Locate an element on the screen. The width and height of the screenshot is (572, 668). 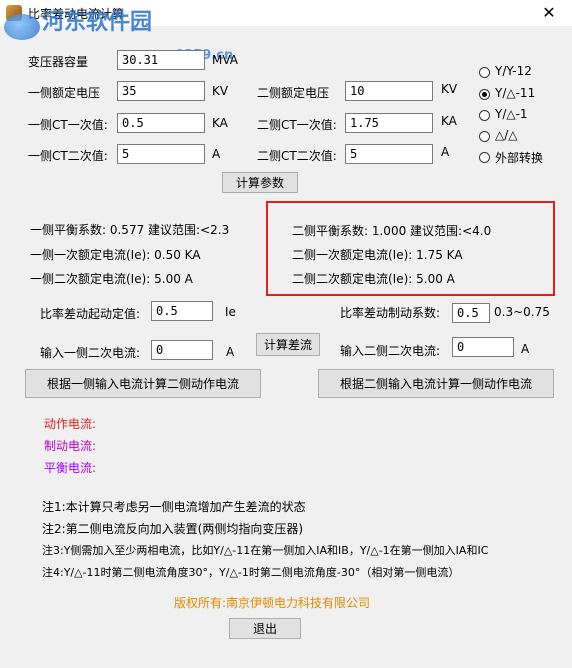
side2-ct-secondary-unit: A is located at coordinates (445, 152).